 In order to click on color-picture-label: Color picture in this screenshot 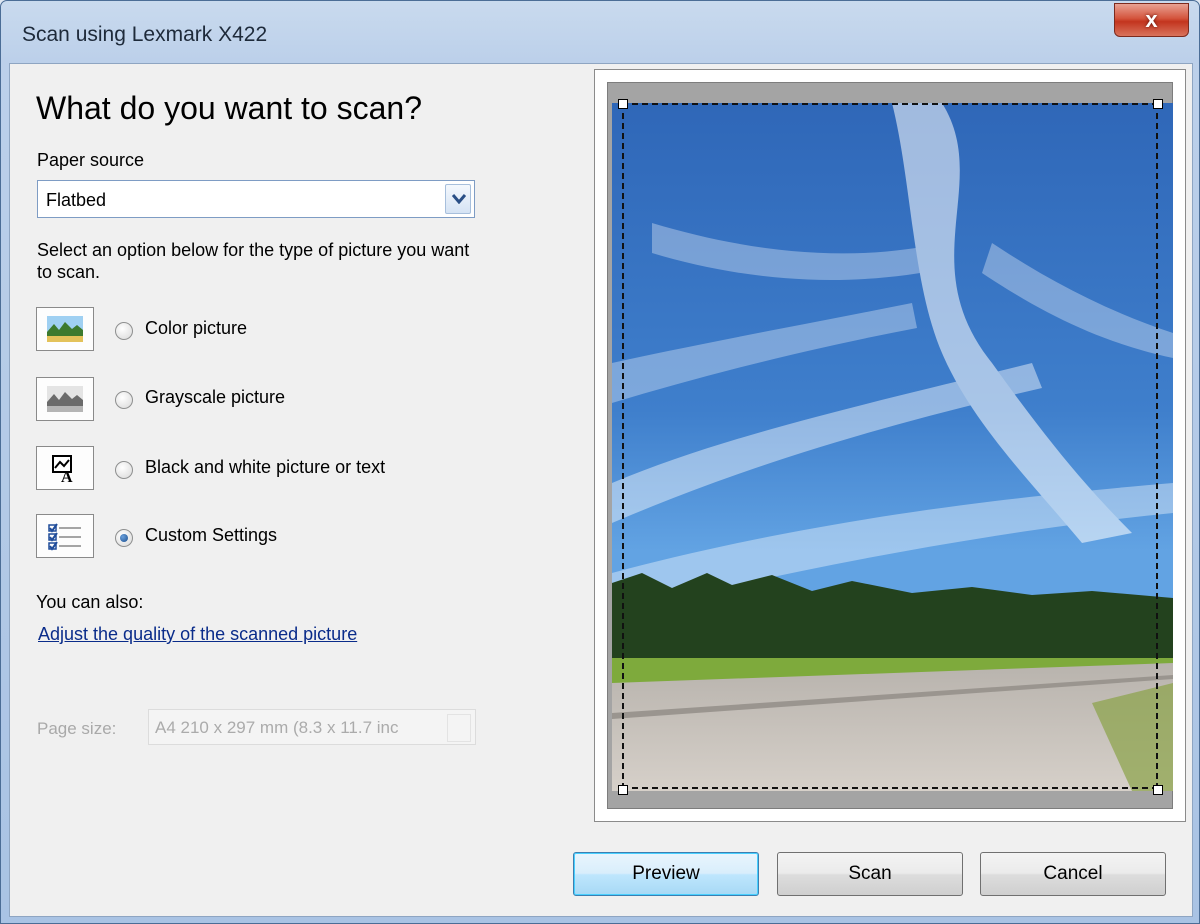, I will do `click(196, 328)`.